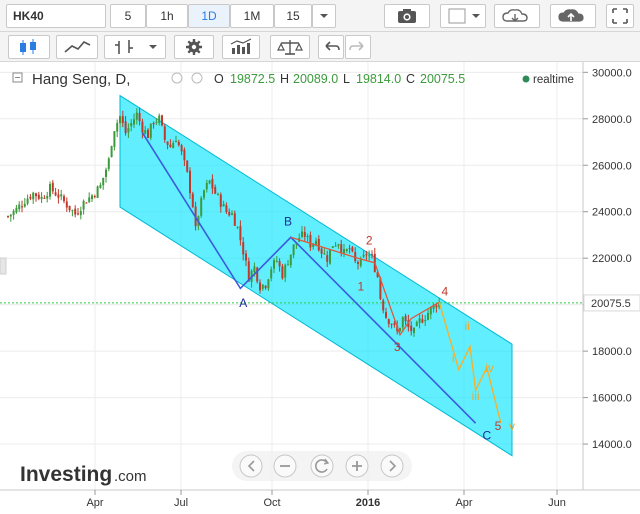 The width and height of the screenshot is (640, 514). What do you see at coordinates (29, 47) in the screenshot?
I see `chart-type-candles-button` at bounding box center [29, 47].